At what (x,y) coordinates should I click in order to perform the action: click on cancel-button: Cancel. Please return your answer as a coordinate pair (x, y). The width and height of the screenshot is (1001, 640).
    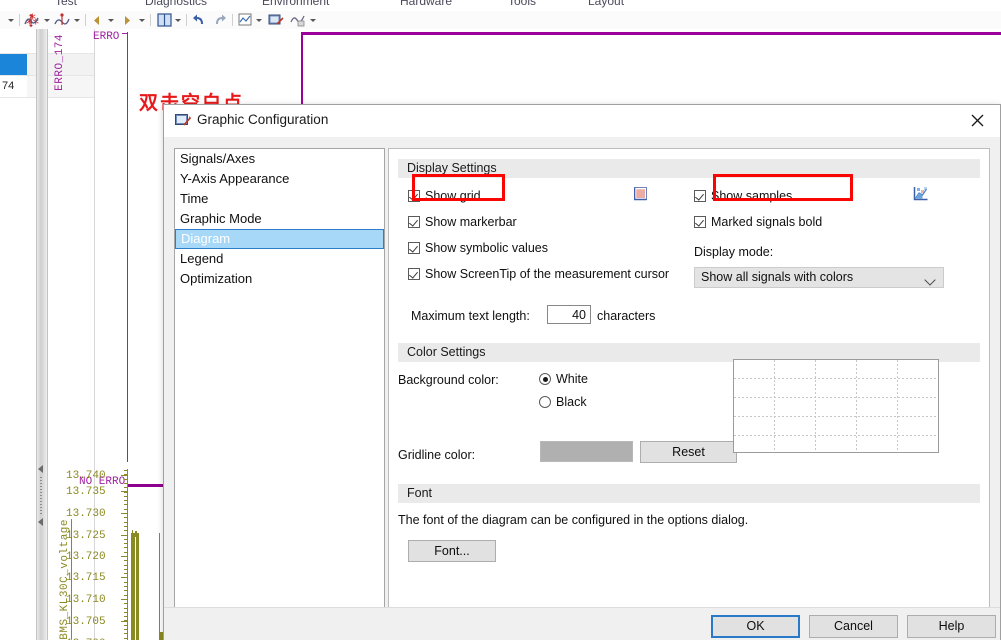
    Looking at the image, I should click on (853, 626).